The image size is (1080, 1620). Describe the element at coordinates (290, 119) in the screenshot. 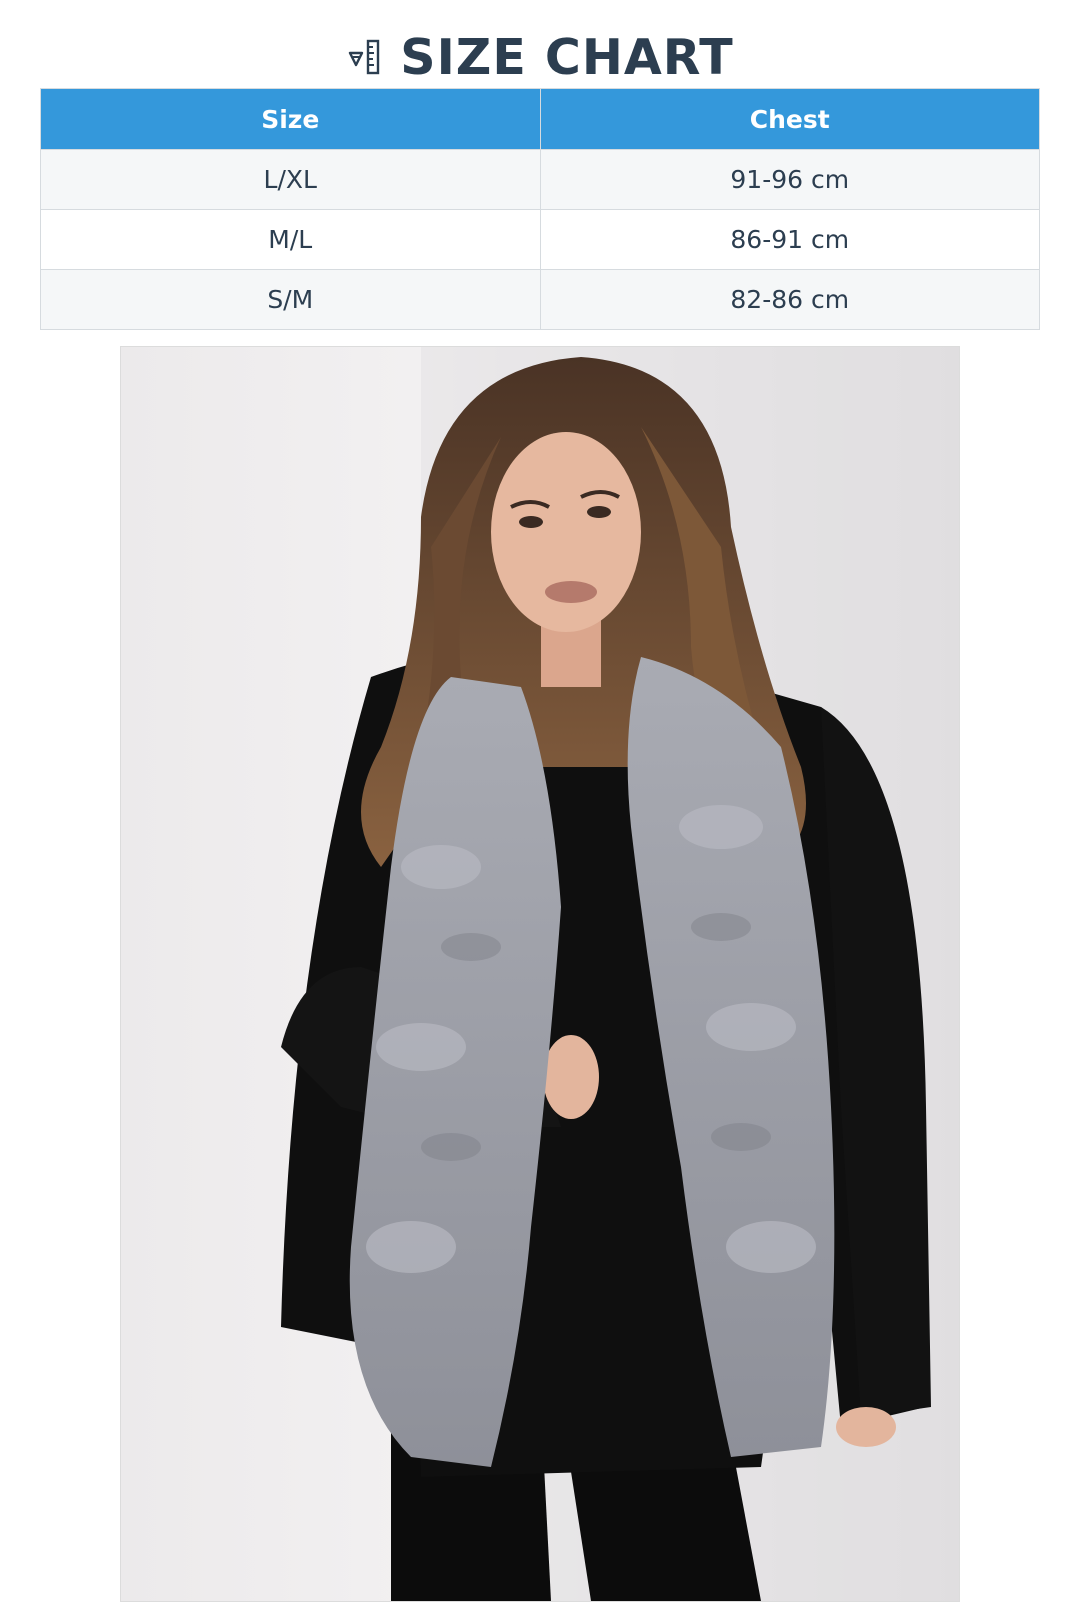

I see `column-header-size: Size` at that location.